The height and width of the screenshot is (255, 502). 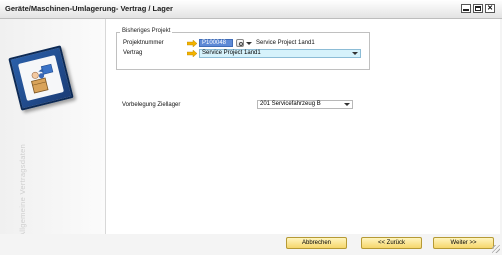 What do you see at coordinates (231, 53) in the screenshot?
I see `contract-select-value: Service Project 1and1` at bounding box center [231, 53].